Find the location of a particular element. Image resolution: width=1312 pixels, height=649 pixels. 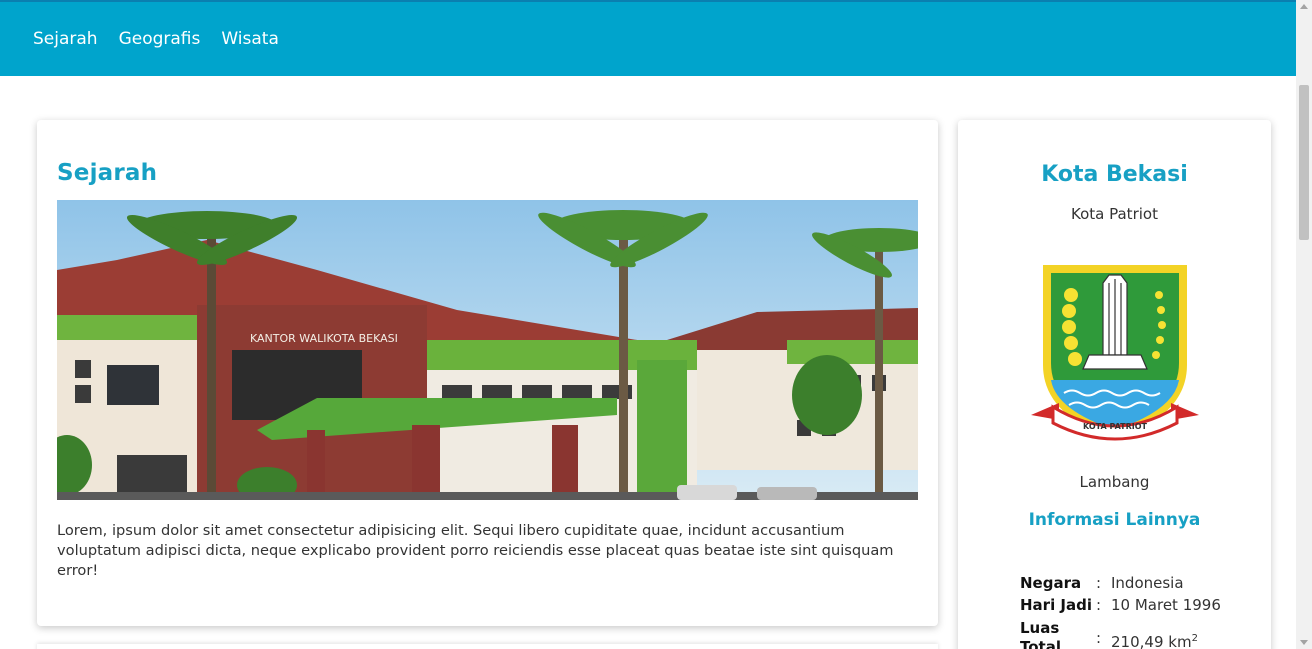

city-emblem-icon: KOTA PATRIOT is located at coordinates (1114, 353).